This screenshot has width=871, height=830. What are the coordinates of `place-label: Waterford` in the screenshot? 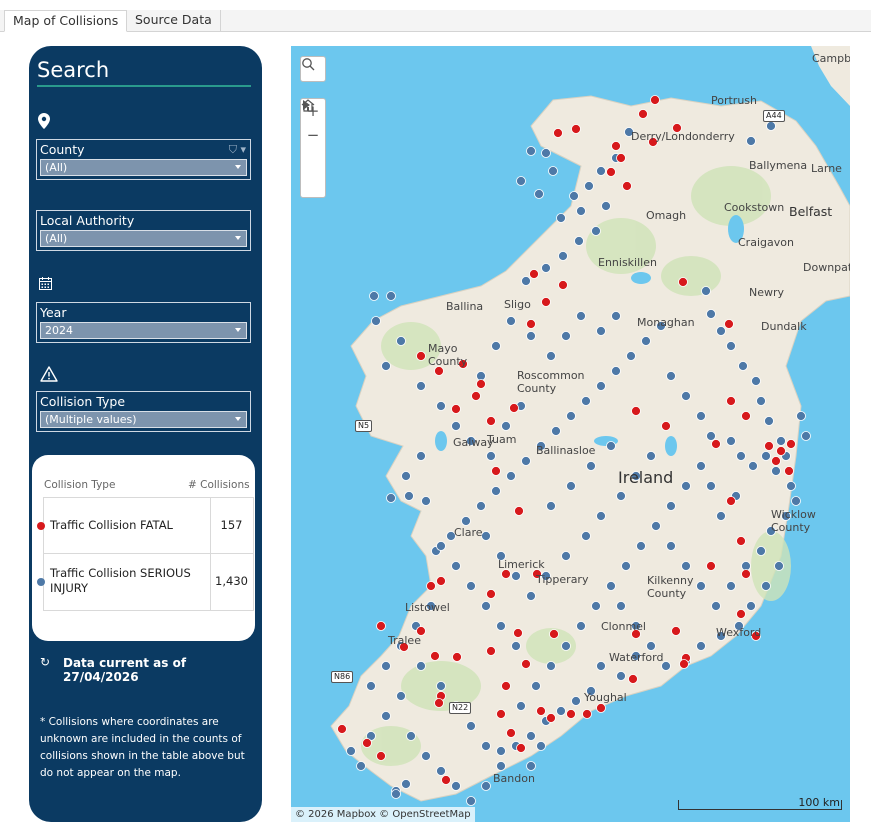 It's located at (636, 657).